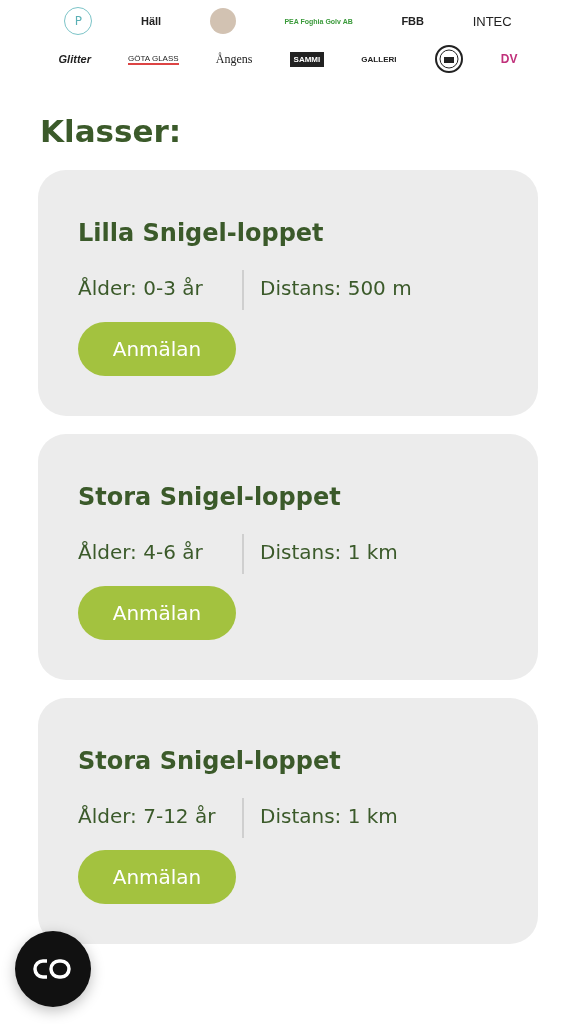  Describe the element at coordinates (379, 59) in the screenshot. I see `logo: GALLERI` at that location.